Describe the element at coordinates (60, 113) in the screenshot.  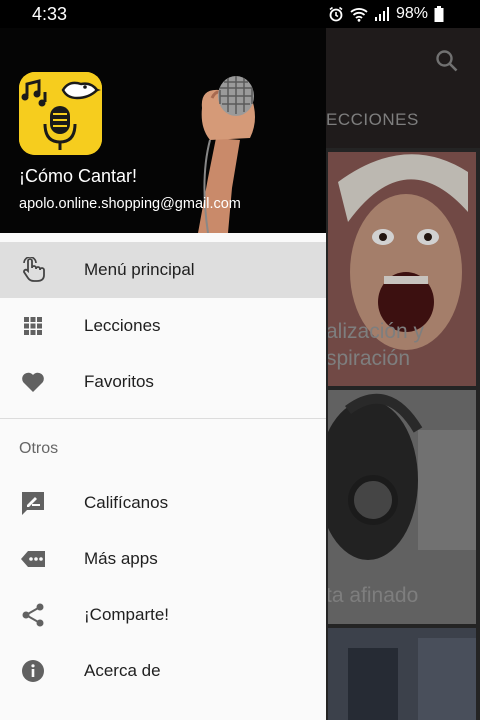
I see `app-logo` at that location.